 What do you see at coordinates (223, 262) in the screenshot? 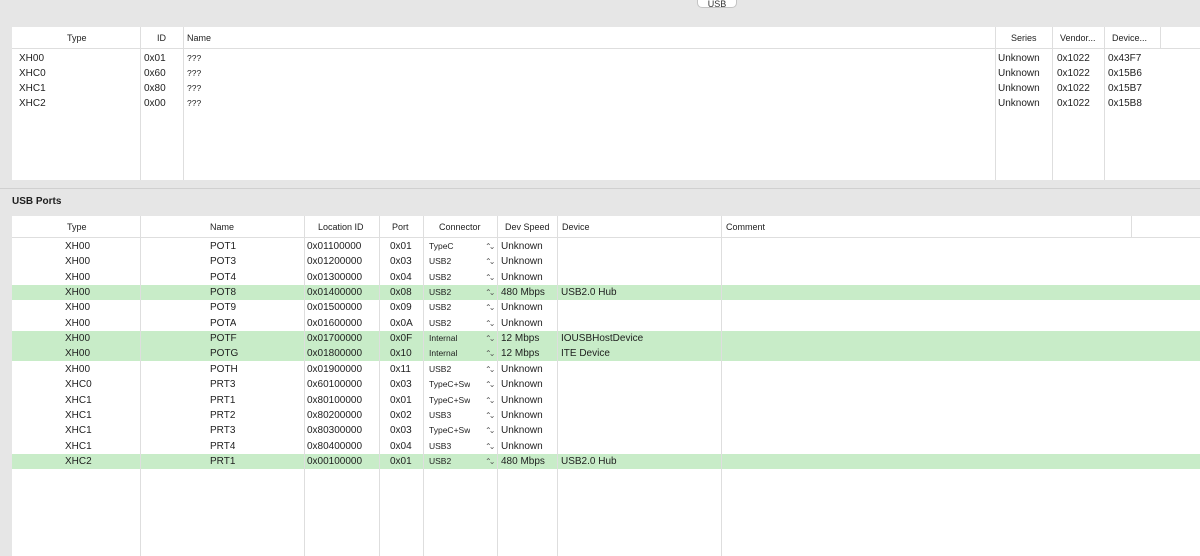
I see `cell-name: POT3` at bounding box center [223, 262].